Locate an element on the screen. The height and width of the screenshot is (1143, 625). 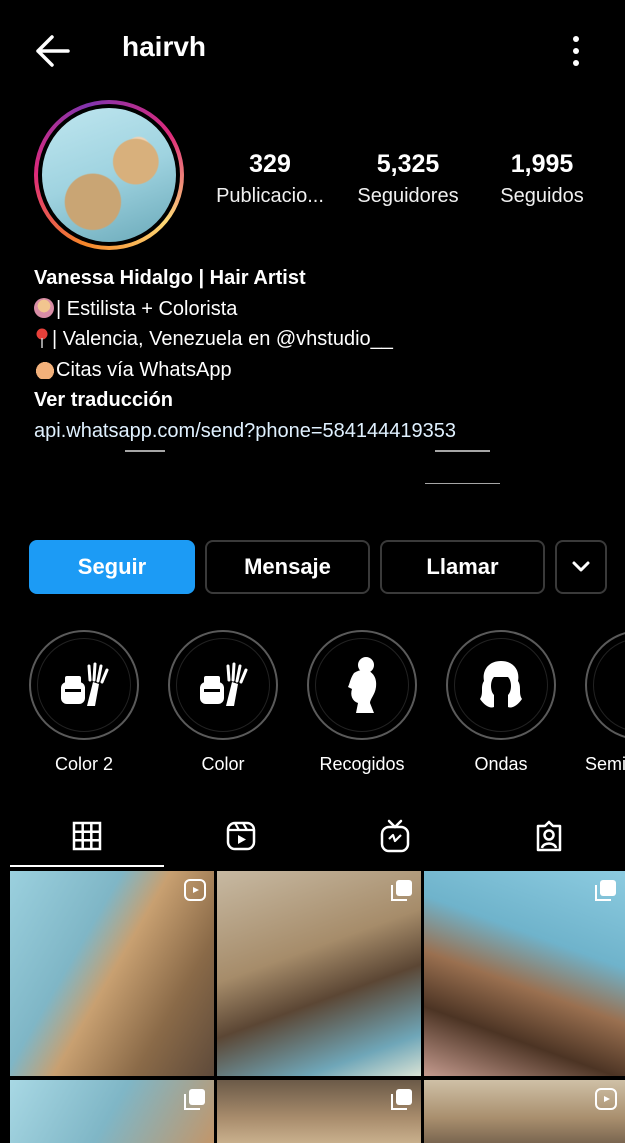
avatar-photo is located at coordinates (109, 175).